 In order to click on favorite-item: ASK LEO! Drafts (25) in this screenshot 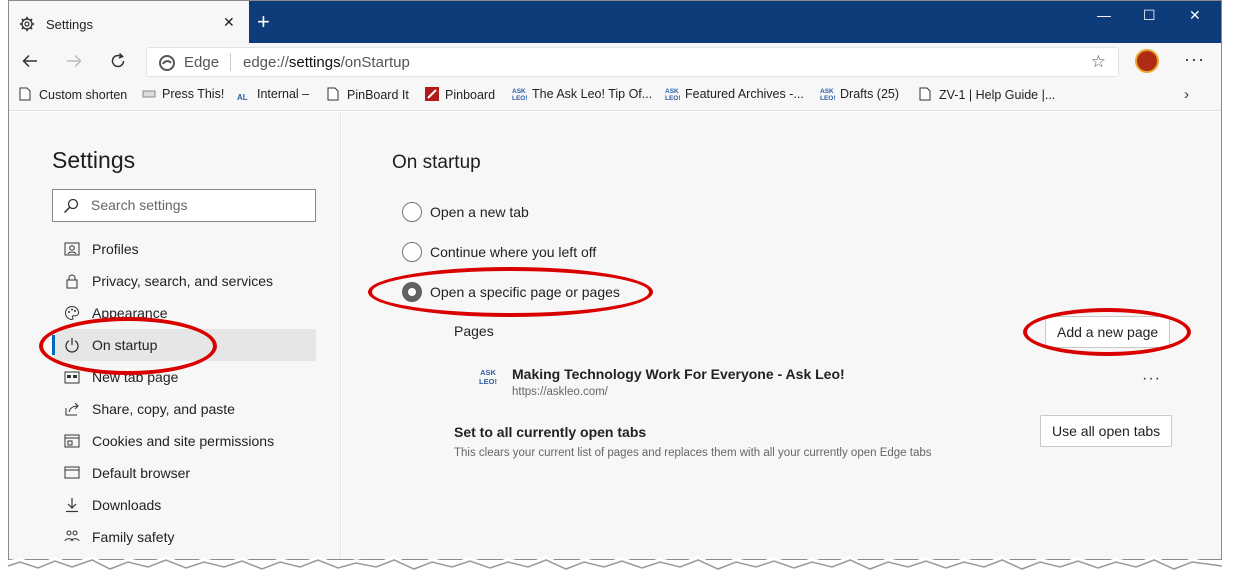, I will do `click(859, 94)`.